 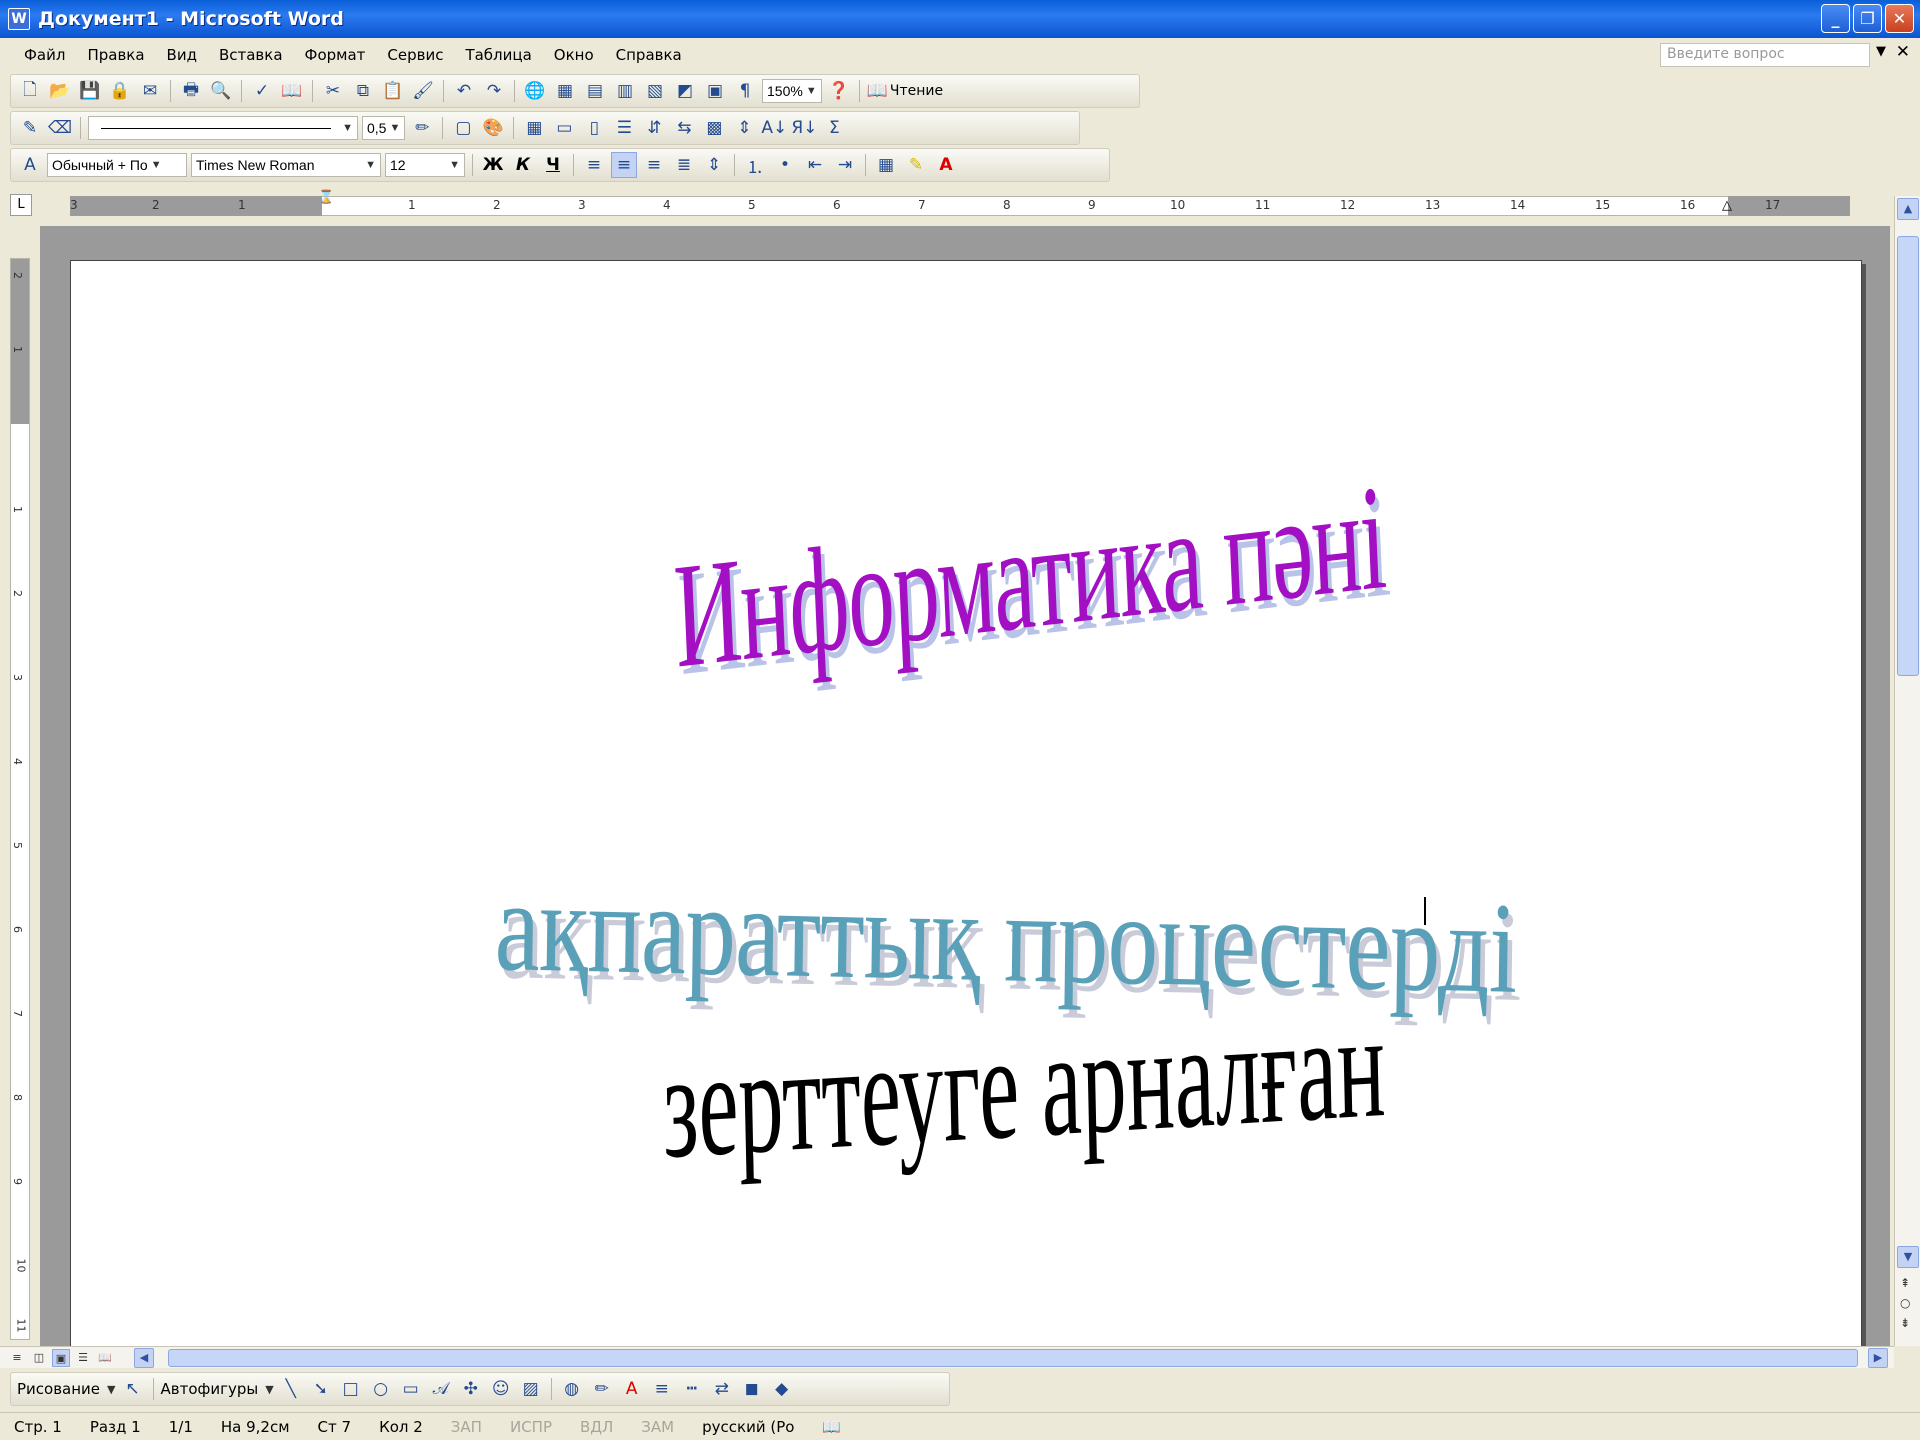 I want to click on fill-color-icon: ◍, so click(x=572, y=1389).